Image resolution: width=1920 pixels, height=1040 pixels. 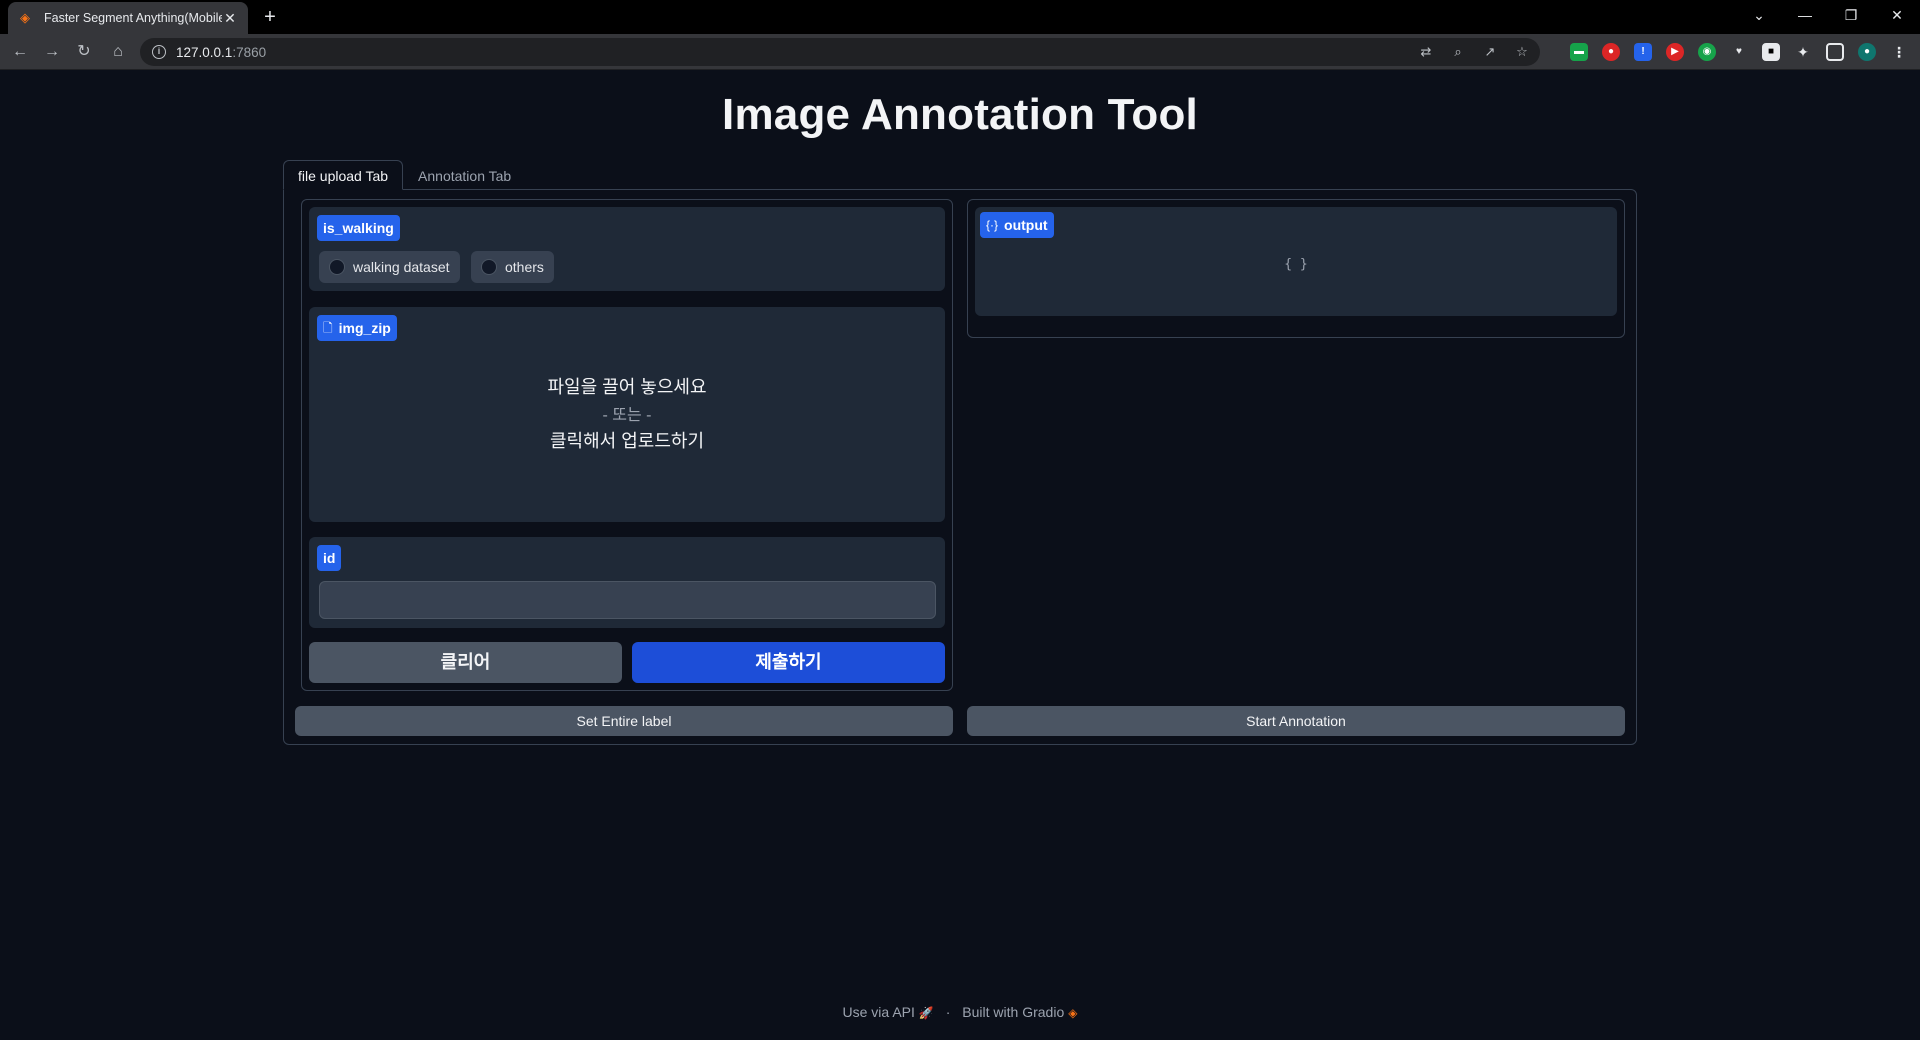 What do you see at coordinates (159, 52) in the screenshot?
I see `site-info-icon: i` at bounding box center [159, 52].